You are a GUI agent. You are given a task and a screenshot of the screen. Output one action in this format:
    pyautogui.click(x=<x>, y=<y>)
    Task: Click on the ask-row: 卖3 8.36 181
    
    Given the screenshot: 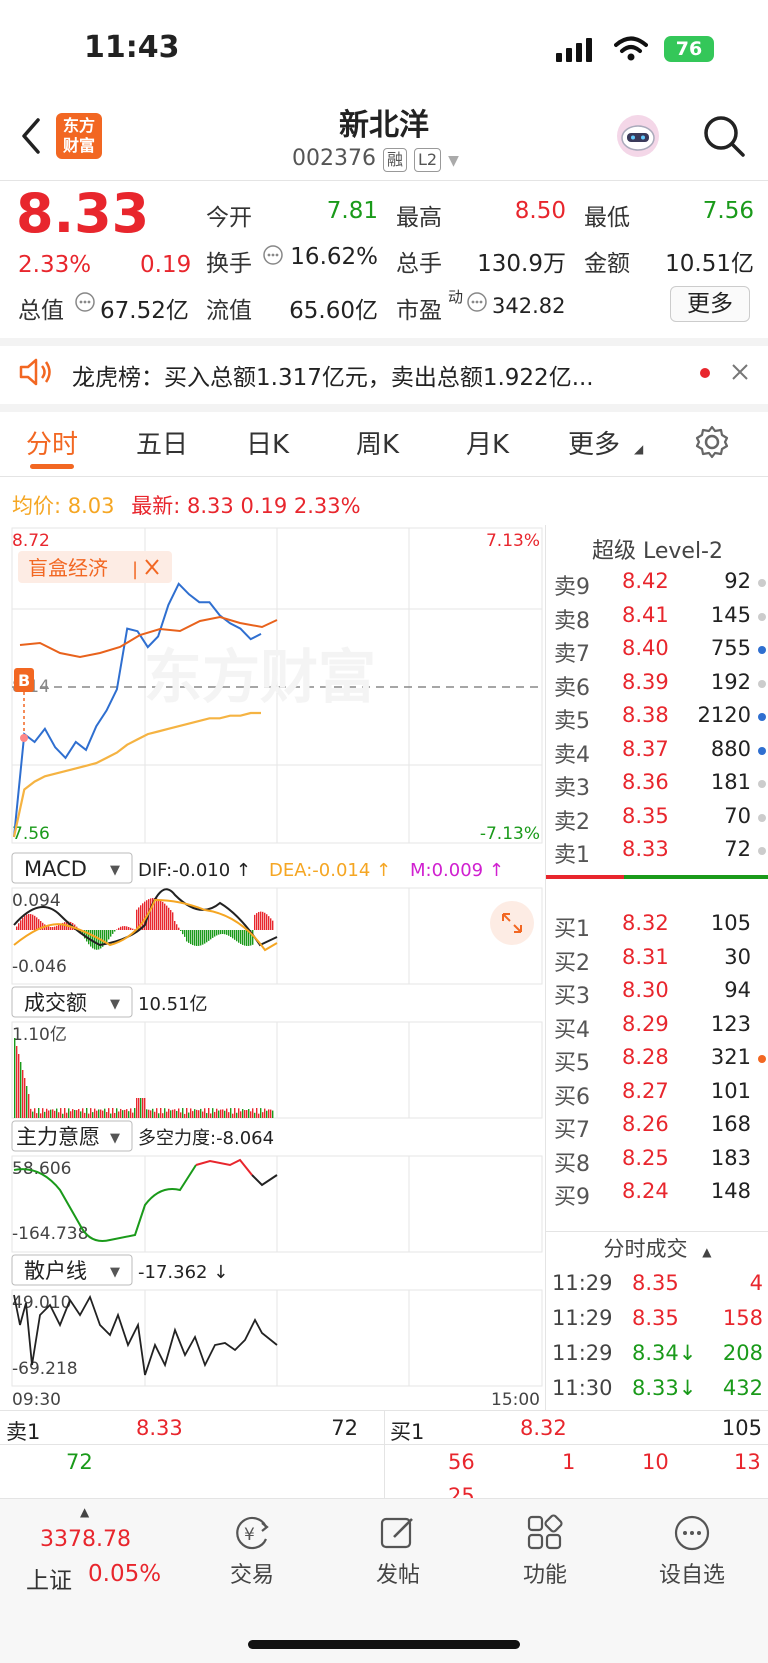 What is the action you would take?
    pyautogui.click(x=657, y=784)
    